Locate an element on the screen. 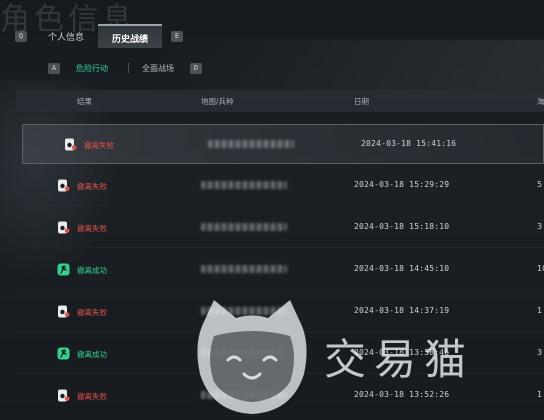 This screenshot has width=544, height=420. table-row: 撤离成功 2024-03-18 14:45:10 10 is located at coordinates (280, 270).